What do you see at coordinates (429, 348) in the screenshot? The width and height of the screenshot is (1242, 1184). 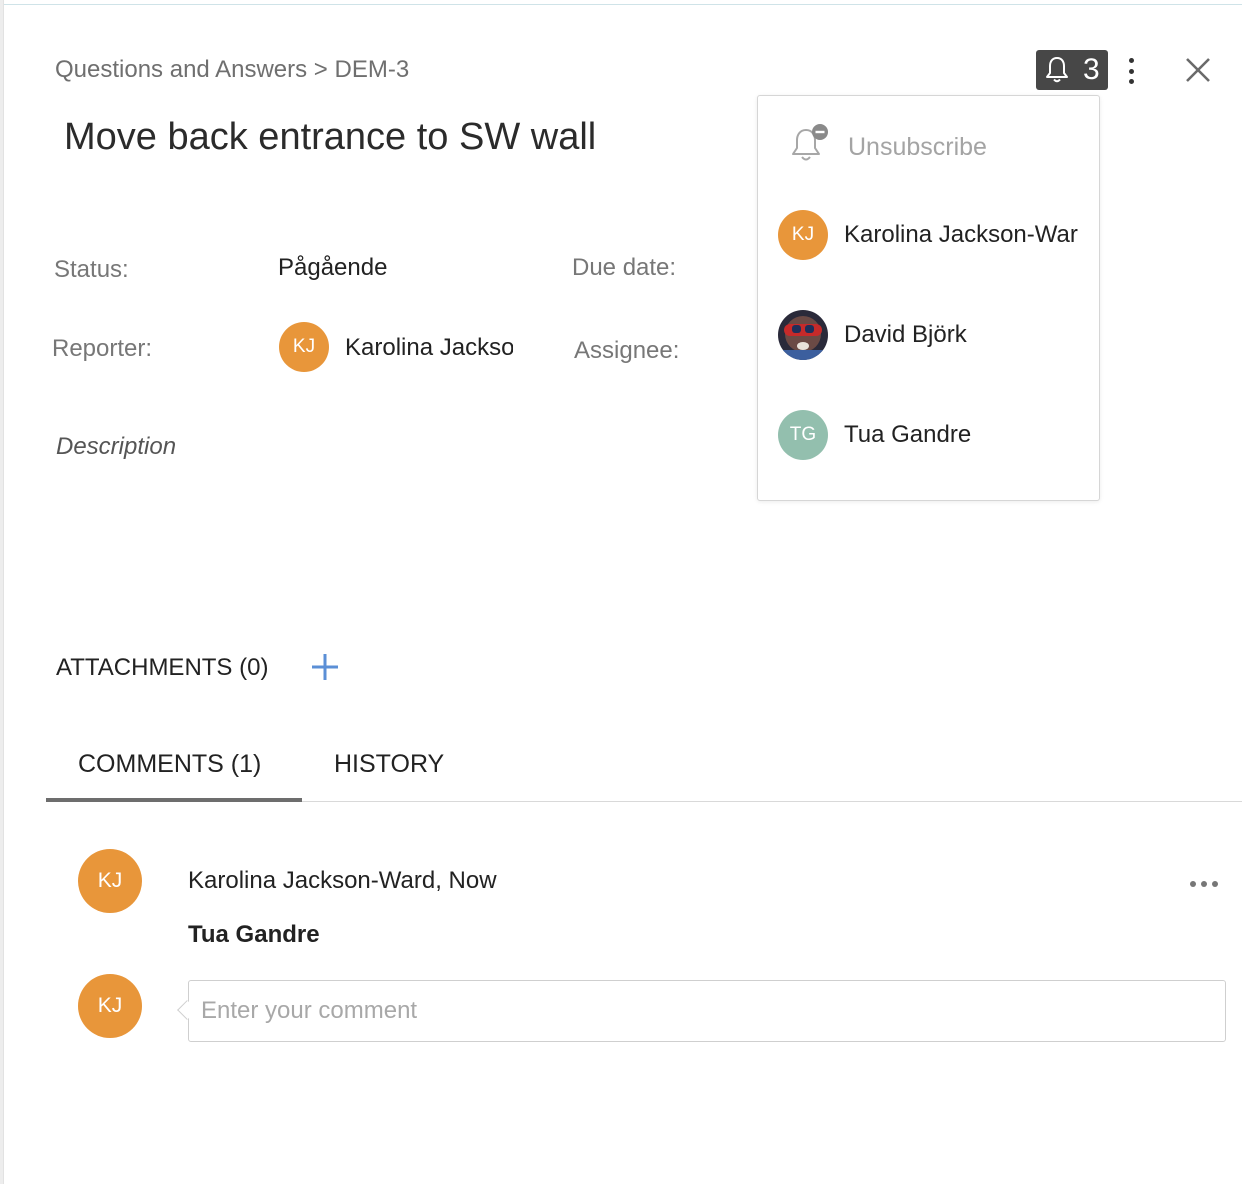 I see `reporter-name: Karolina Jackson-Ward` at bounding box center [429, 348].